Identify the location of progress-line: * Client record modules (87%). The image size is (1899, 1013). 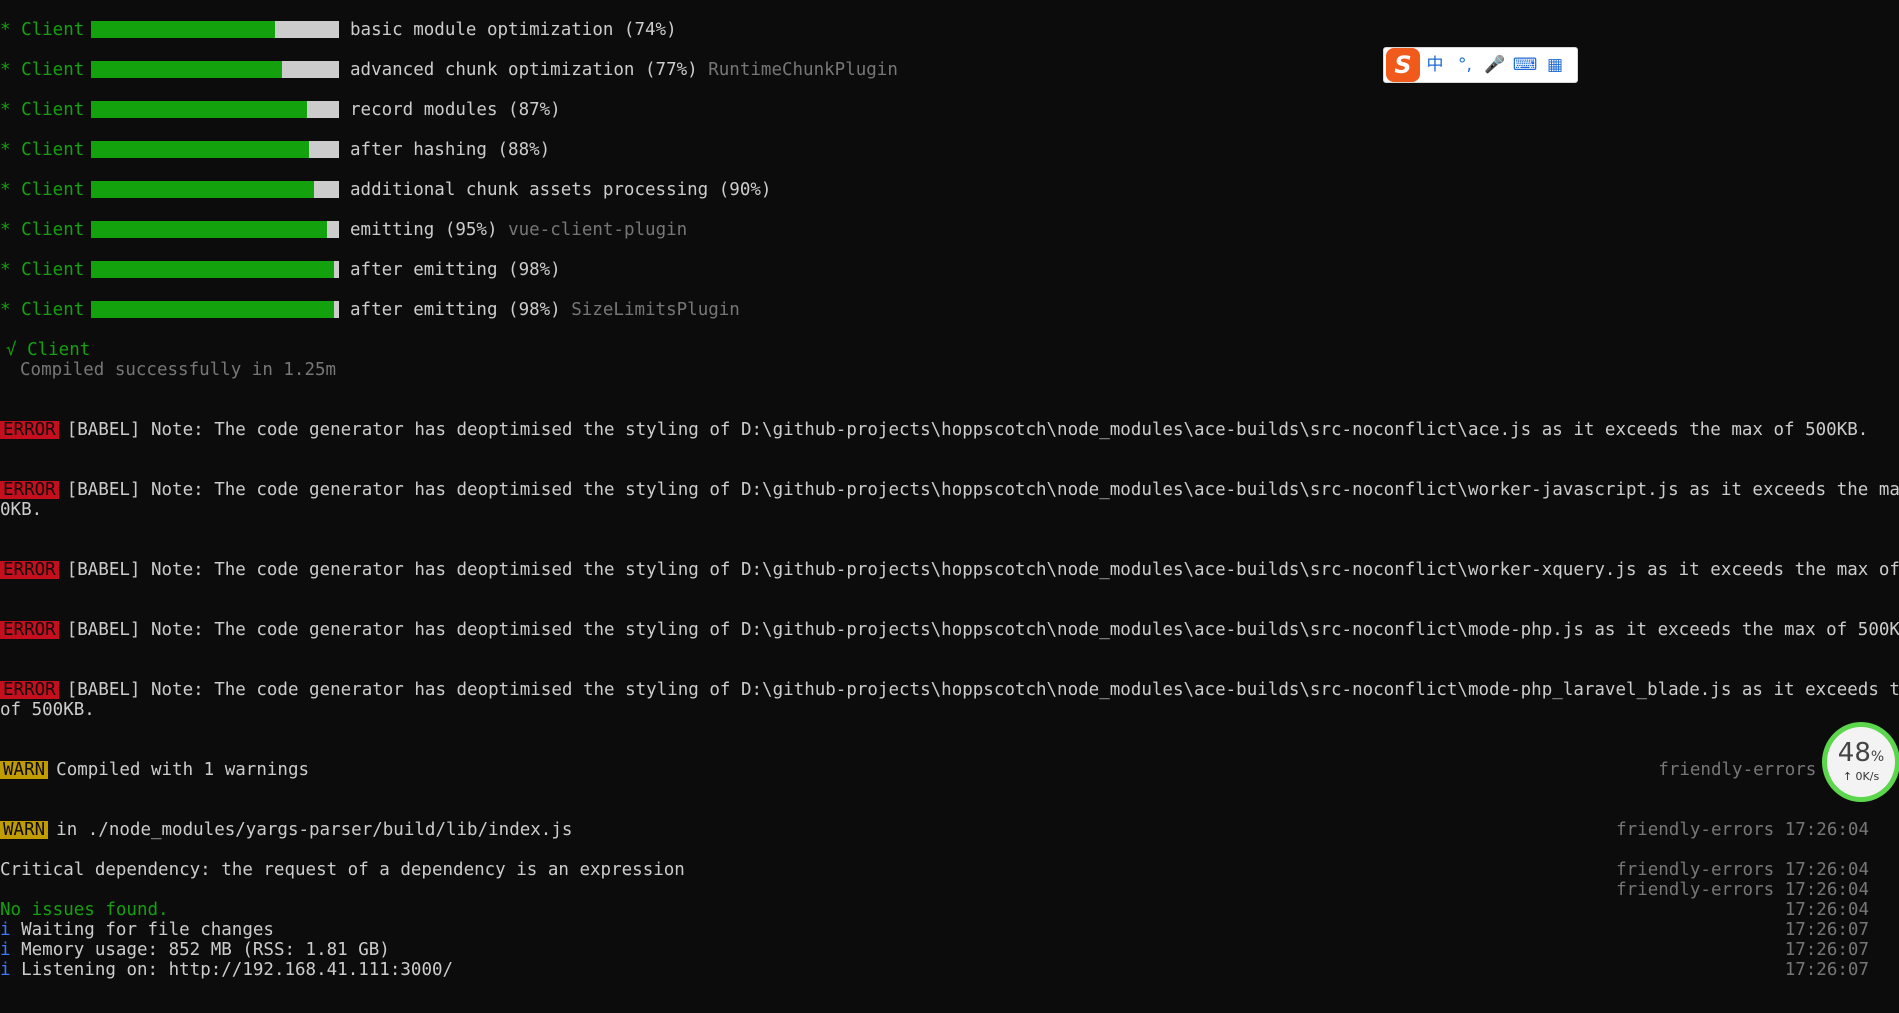
(949, 110).